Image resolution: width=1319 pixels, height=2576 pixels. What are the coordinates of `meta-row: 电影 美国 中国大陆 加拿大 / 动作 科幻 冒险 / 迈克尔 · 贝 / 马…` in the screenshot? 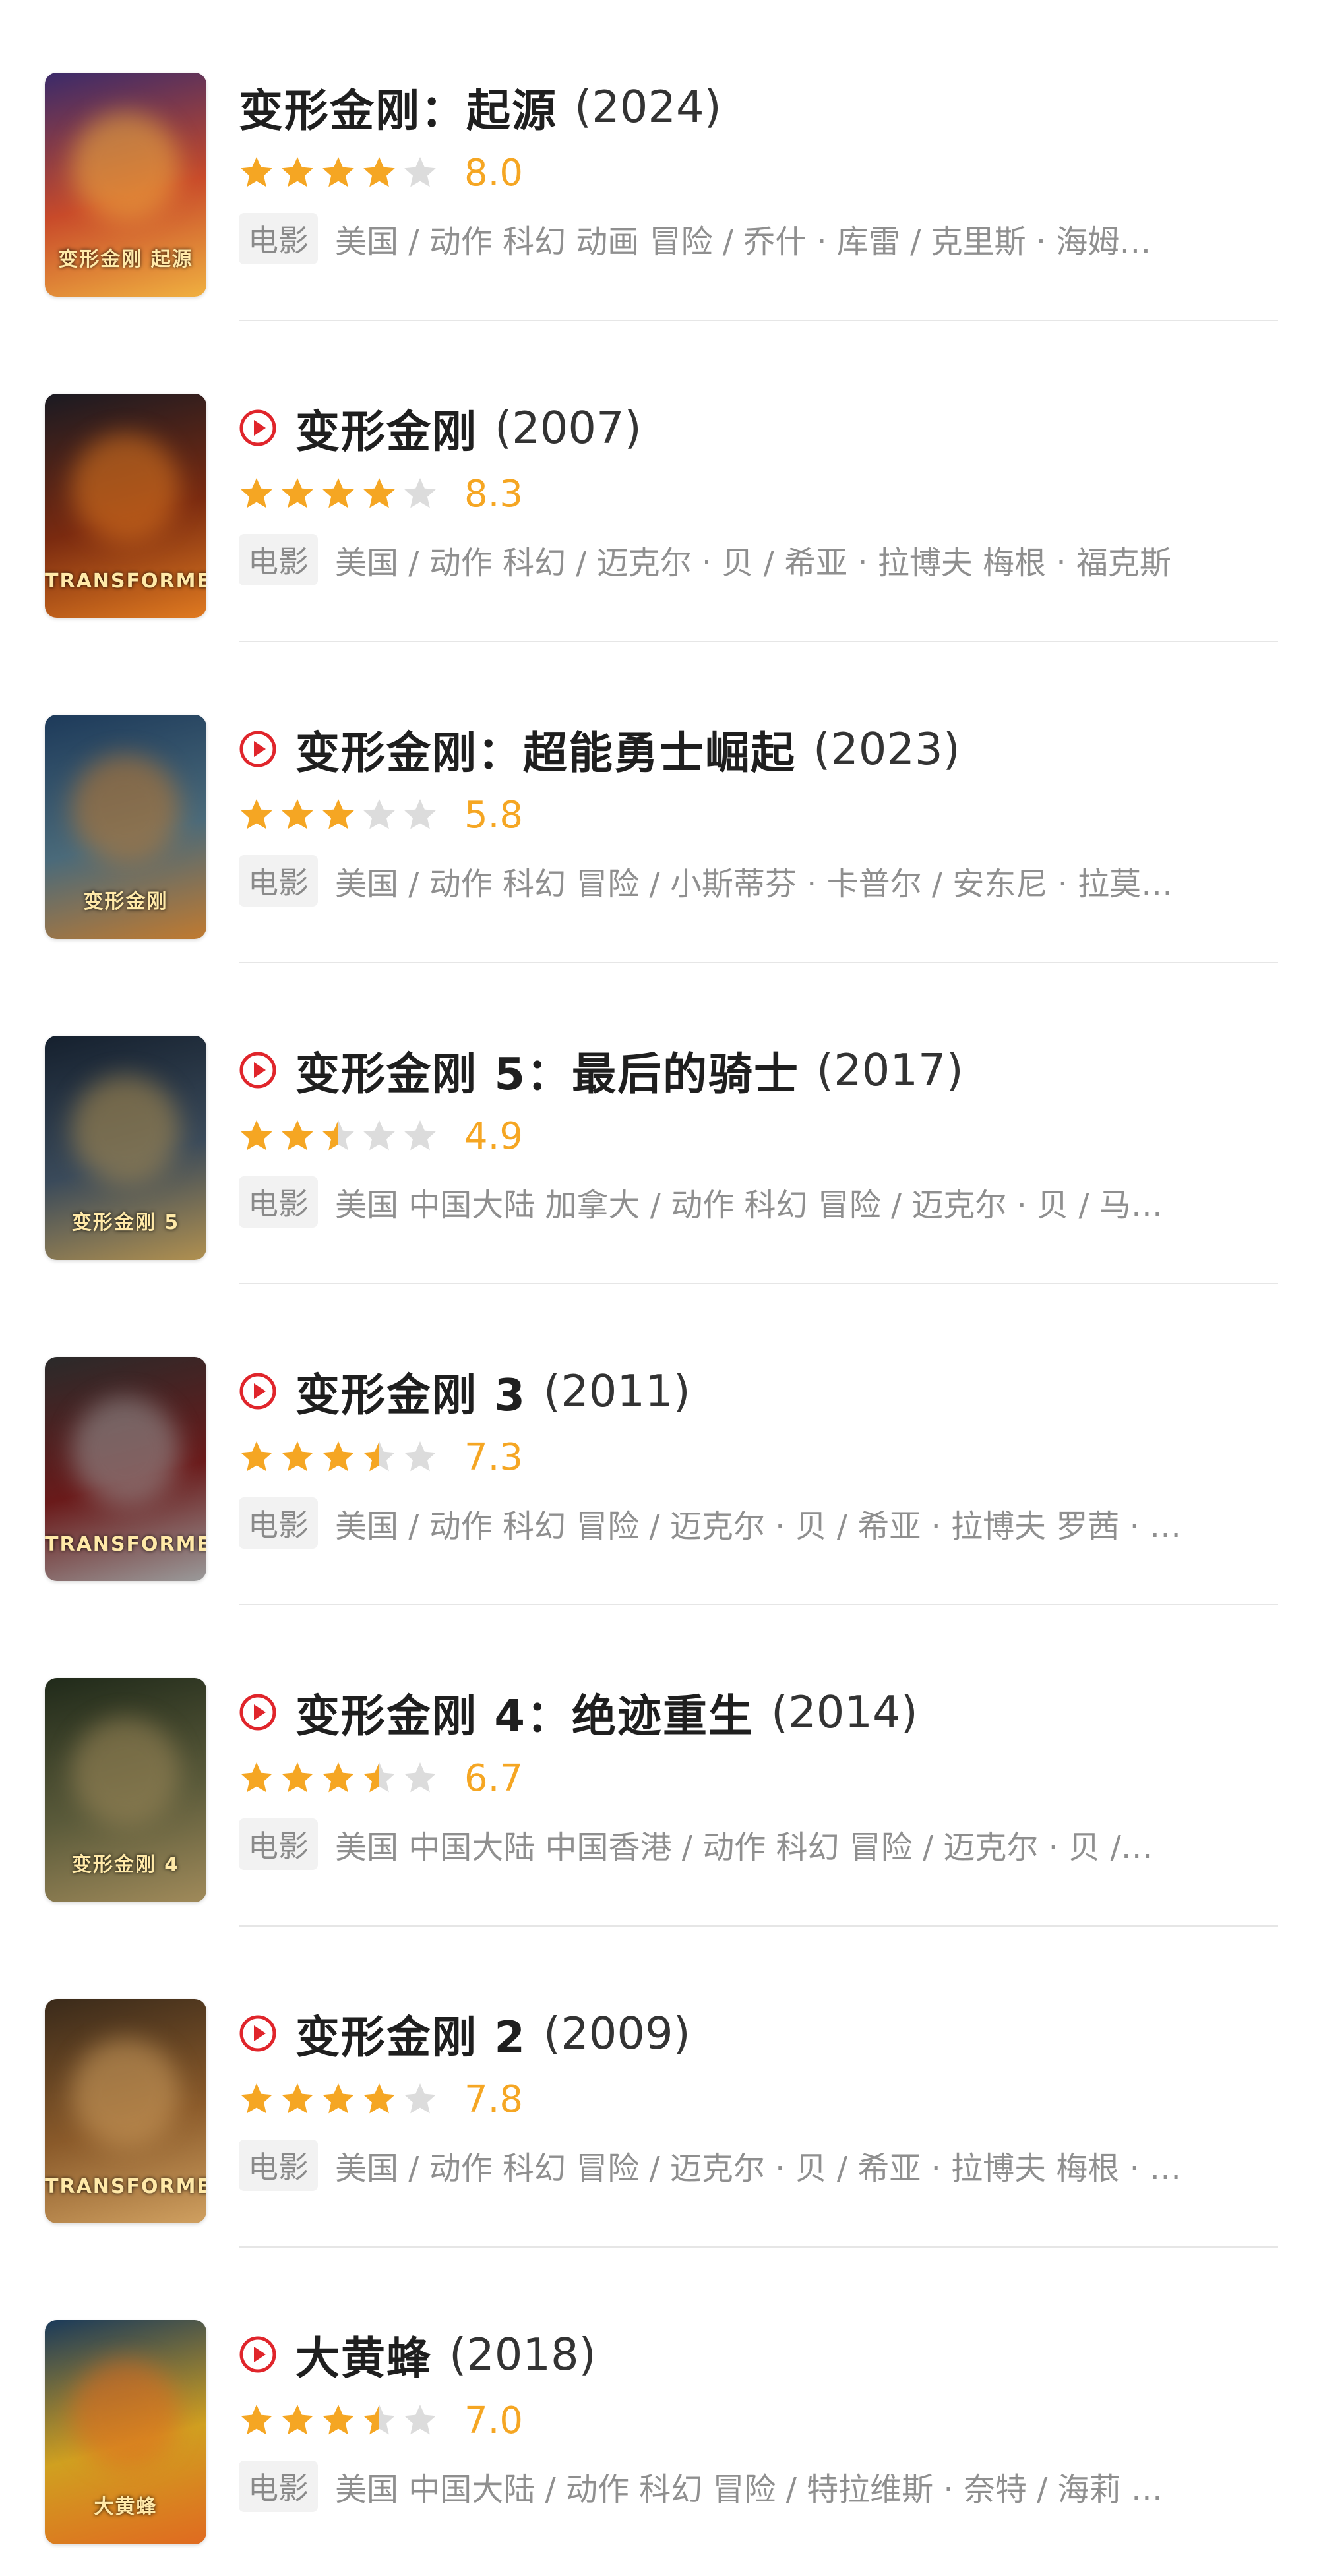 It's located at (760, 1202).